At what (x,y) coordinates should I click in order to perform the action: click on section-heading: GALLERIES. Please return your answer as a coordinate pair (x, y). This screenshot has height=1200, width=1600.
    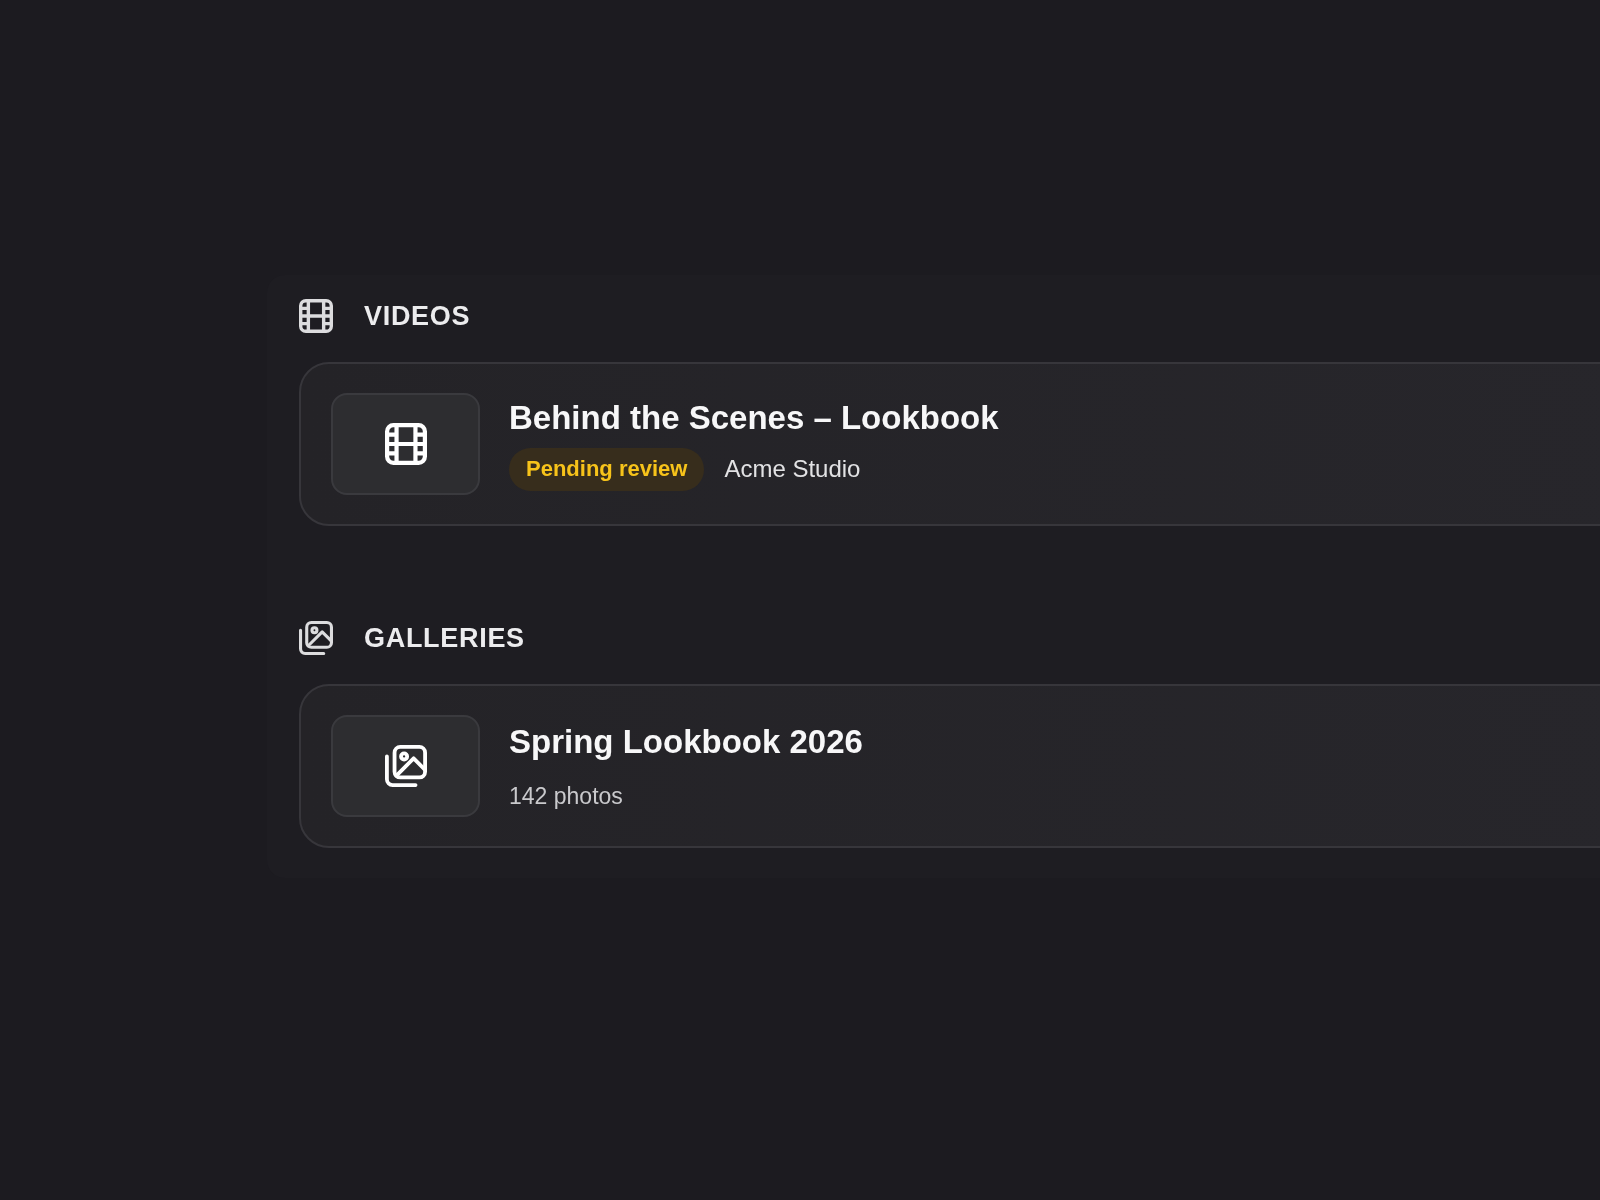
    Looking at the image, I should click on (444, 638).